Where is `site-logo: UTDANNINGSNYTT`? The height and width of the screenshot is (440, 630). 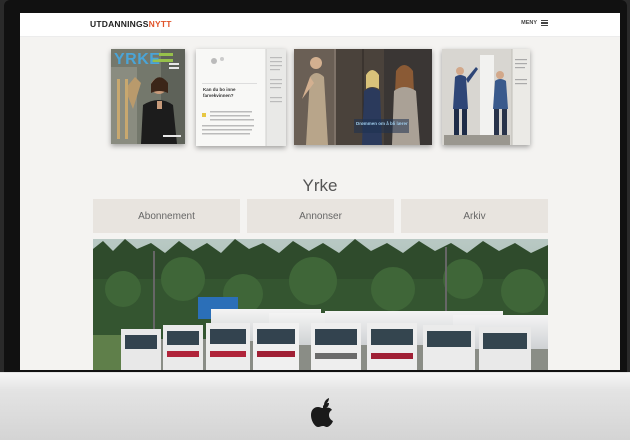 site-logo: UTDANNINGSNYTT is located at coordinates (131, 24).